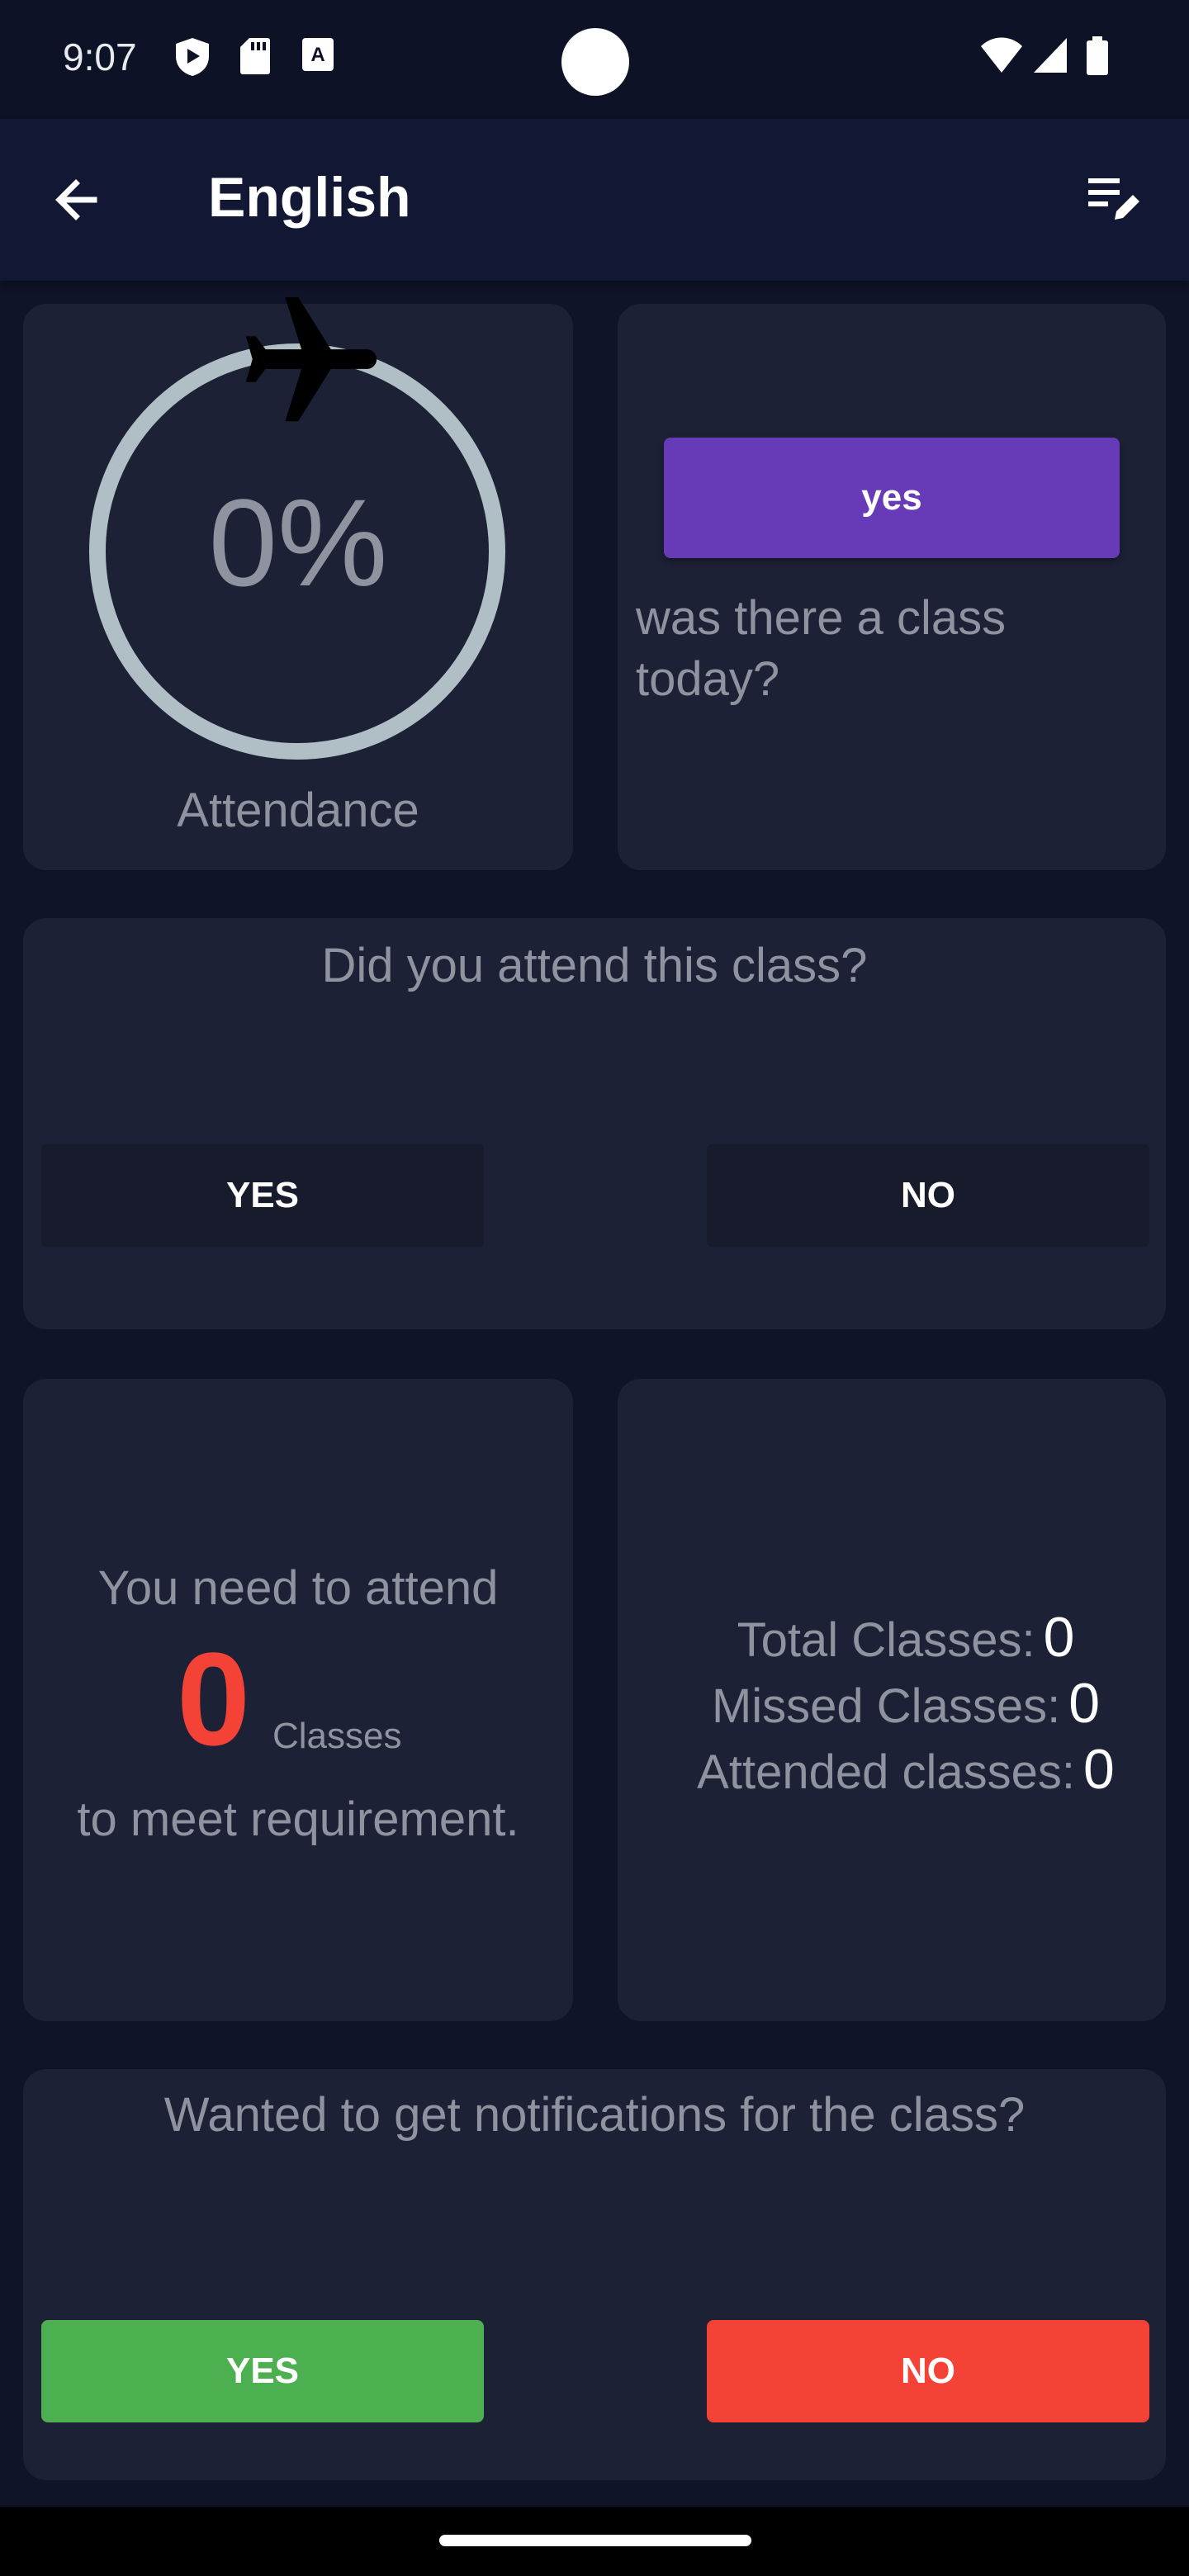 This screenshot has width=1189, height=2576. What do you see at coordinates (594, 965) in the screenshot?
I see `attend-question: Did you attend this class?` at bounding box center [594, 965].